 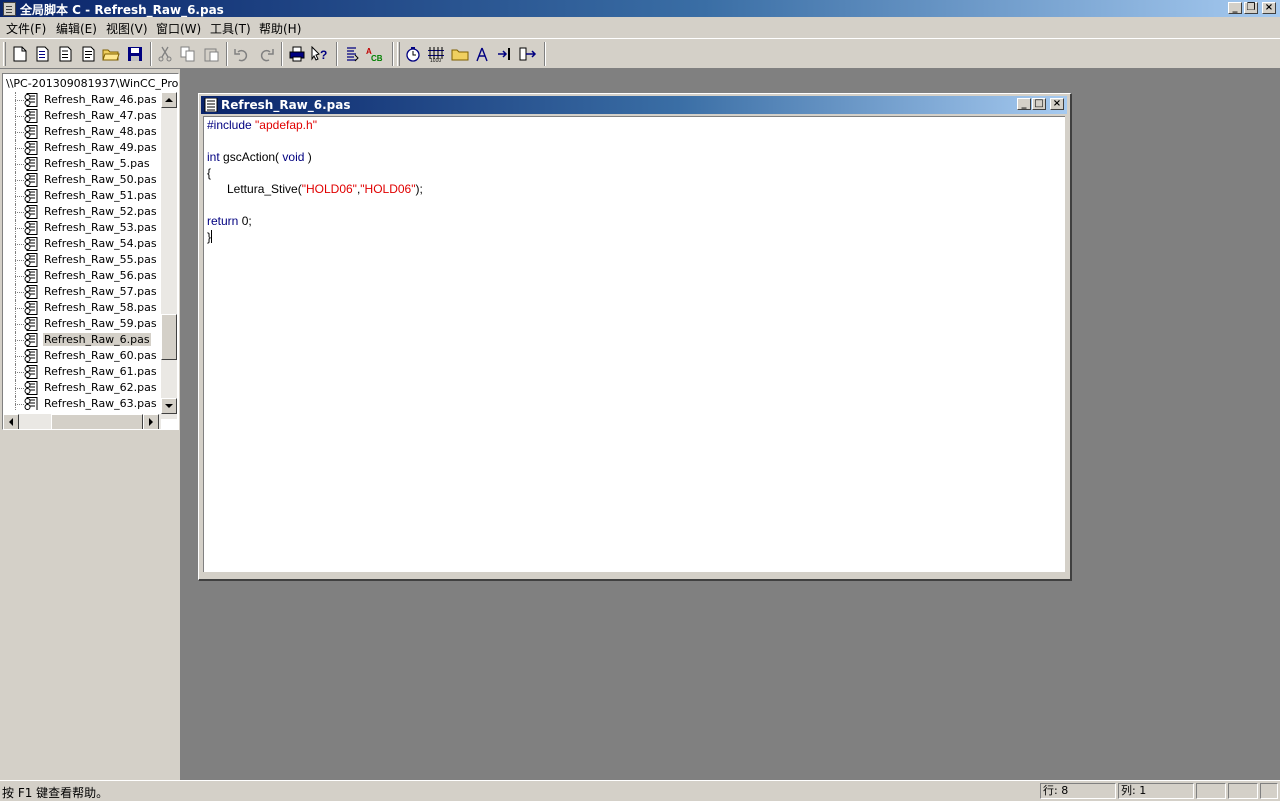 I want to click on tree-item-label: Refresh_Raw_52.pas, so click(x=100, y=211).